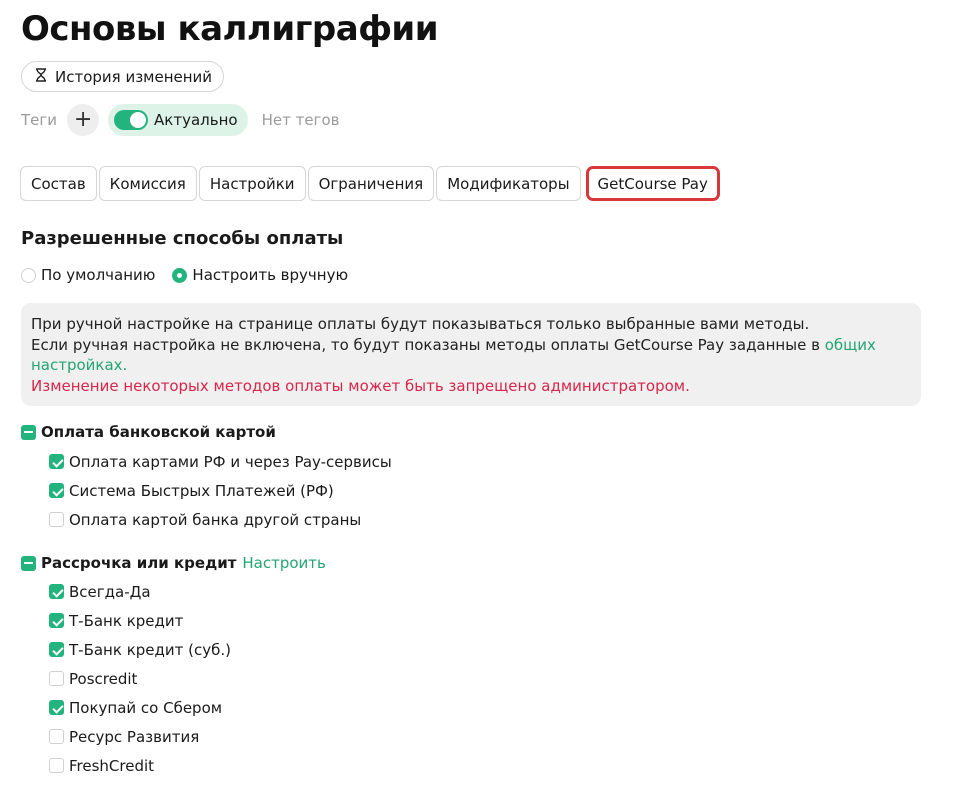 The width and height of the screenshot is (964, 790). I want to click on list-item: Система Быстрых Платежей (РФ), so click(220, 490).